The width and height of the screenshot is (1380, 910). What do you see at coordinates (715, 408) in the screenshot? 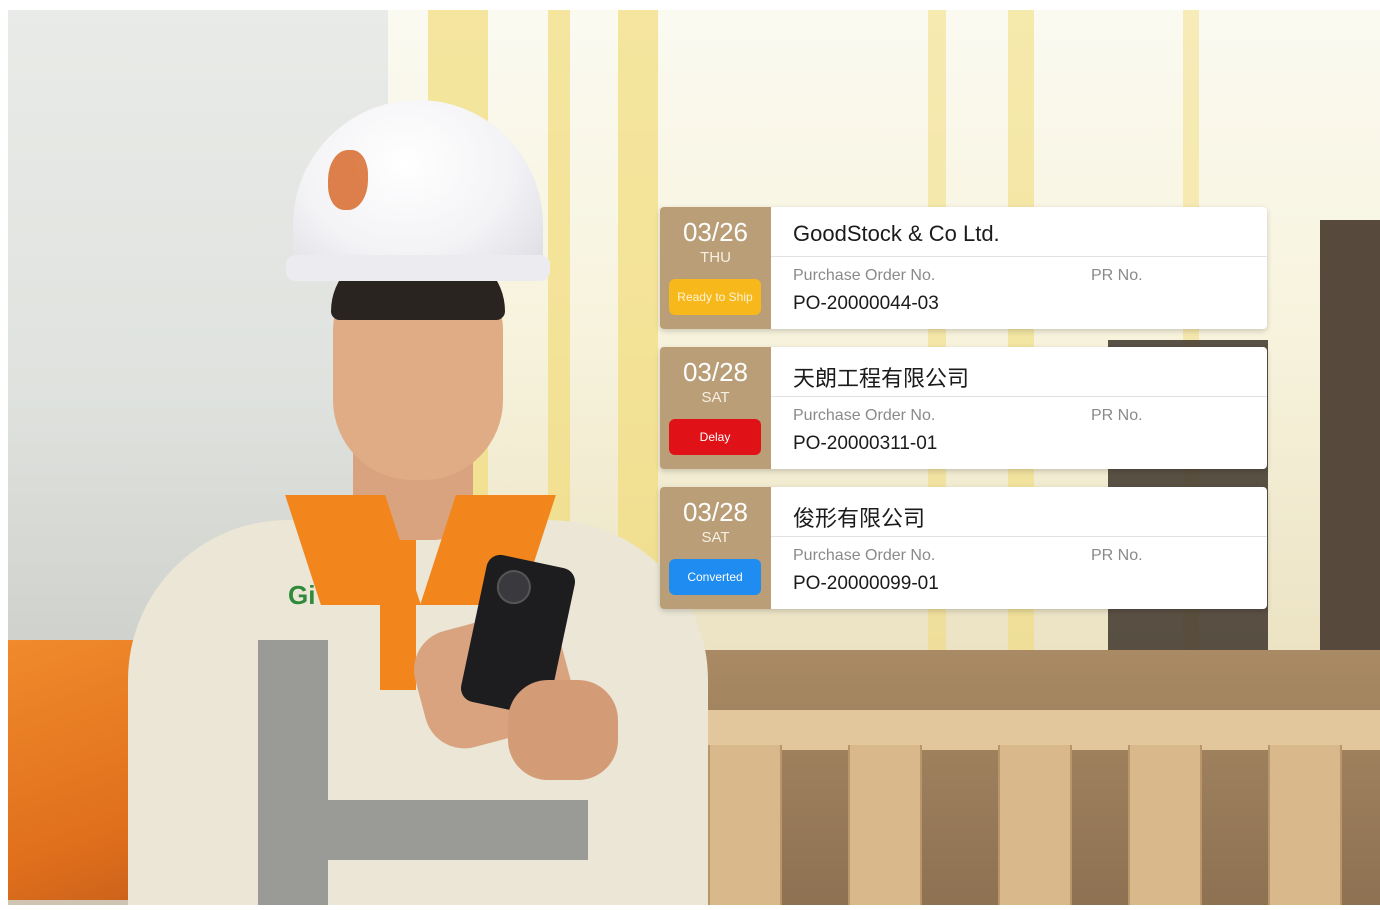
I see `date-panel: 03/28 SAT Delay` at bounding box center [715, 408].